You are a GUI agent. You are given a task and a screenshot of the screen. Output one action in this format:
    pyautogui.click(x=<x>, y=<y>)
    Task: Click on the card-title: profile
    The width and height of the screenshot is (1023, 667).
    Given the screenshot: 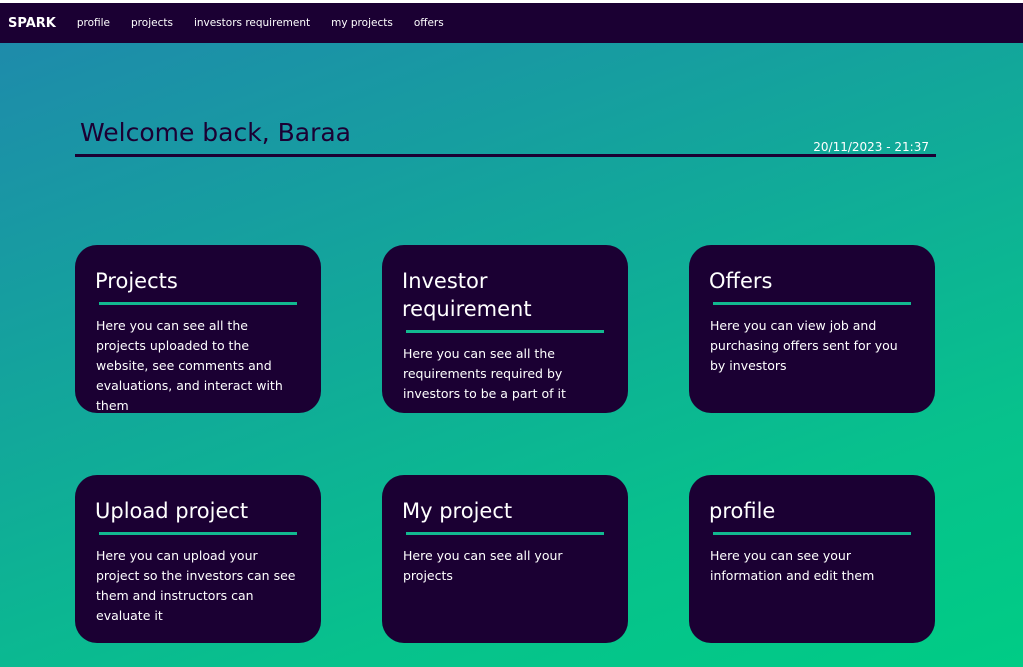 What is the action you would take?
    pyautogui.click(x=742, y=511)
    